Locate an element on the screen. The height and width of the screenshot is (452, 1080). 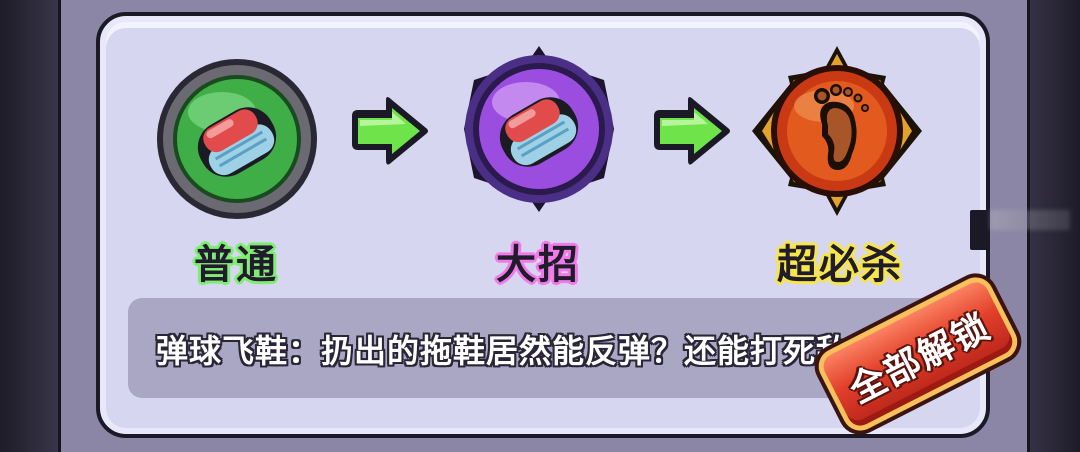
skill-super is located at coordinates (837, 131).